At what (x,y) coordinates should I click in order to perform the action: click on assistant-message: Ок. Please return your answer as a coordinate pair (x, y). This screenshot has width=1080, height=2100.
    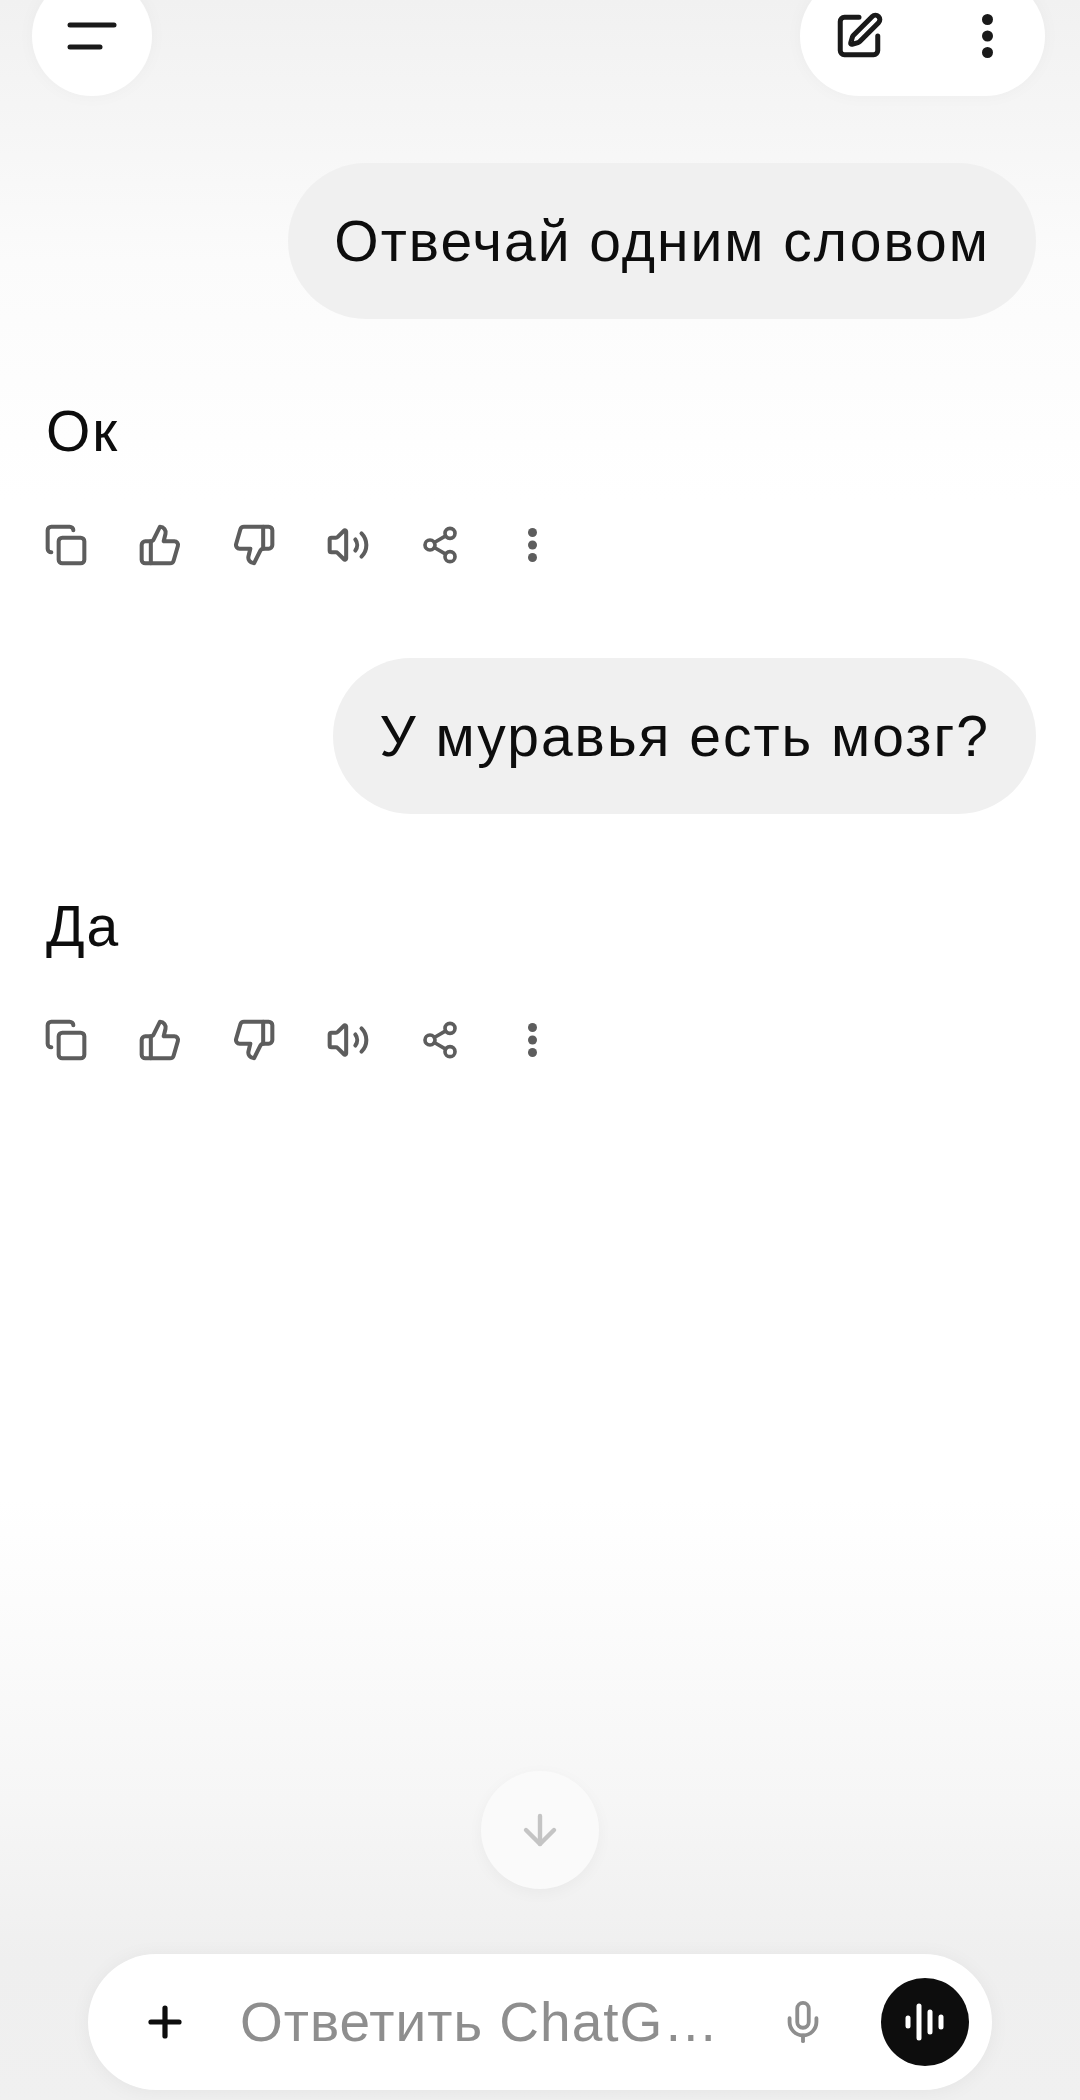
    Looking at the image, I should click on (82, 431).